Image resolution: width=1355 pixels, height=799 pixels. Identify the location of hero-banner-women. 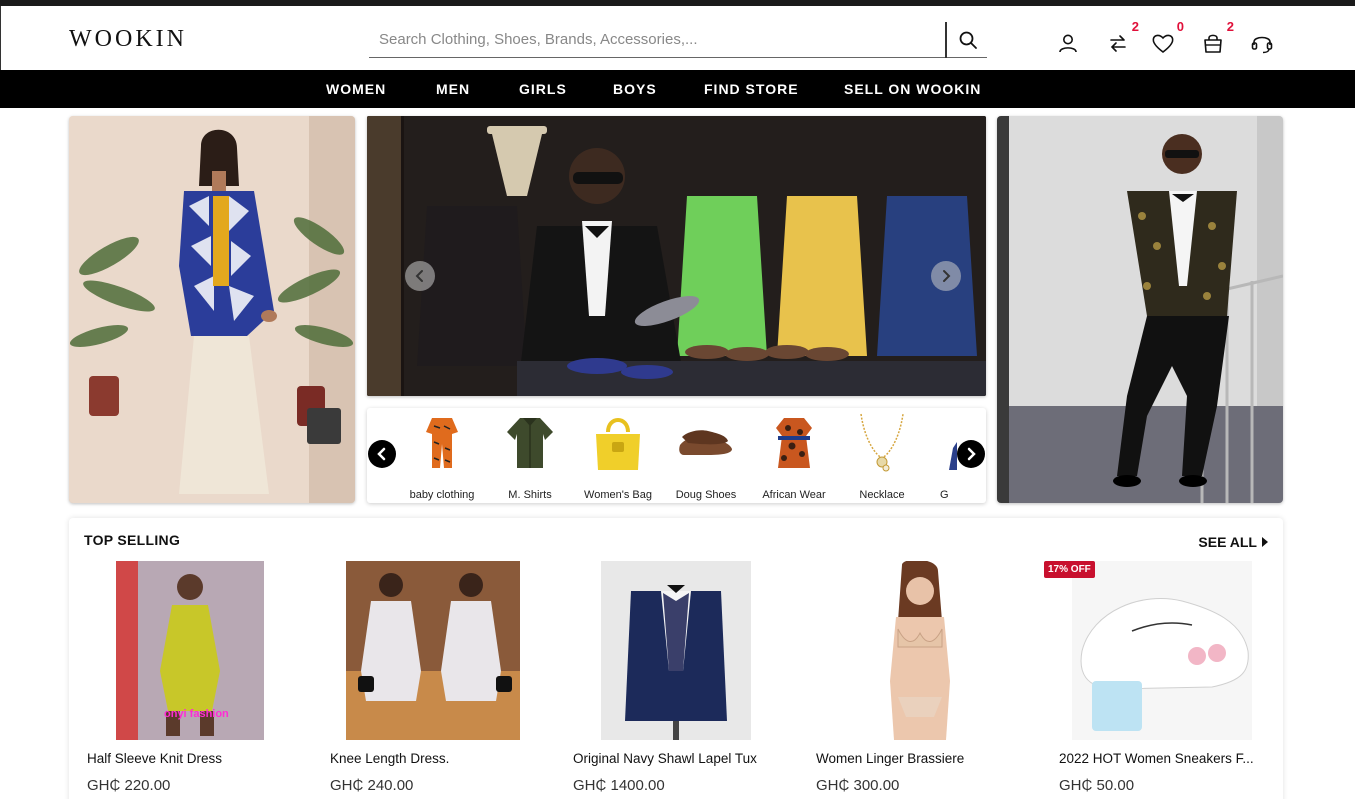
(212, 309).